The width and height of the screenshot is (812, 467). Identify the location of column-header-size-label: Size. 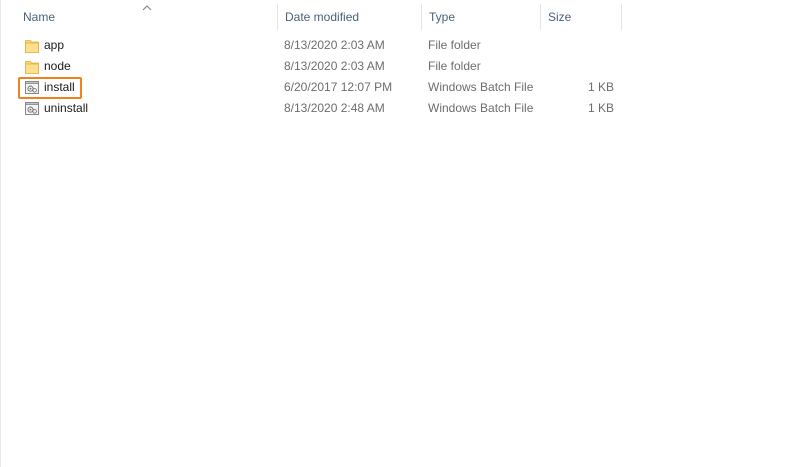
(560, 17).